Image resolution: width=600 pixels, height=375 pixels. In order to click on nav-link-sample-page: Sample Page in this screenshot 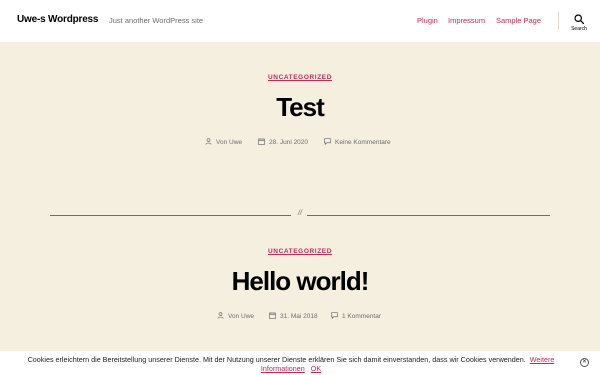, I will do `click(518, 20)`.